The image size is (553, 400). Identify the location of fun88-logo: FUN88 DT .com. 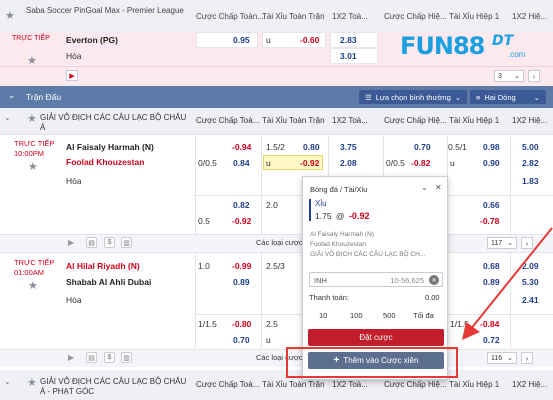
(468, 48).